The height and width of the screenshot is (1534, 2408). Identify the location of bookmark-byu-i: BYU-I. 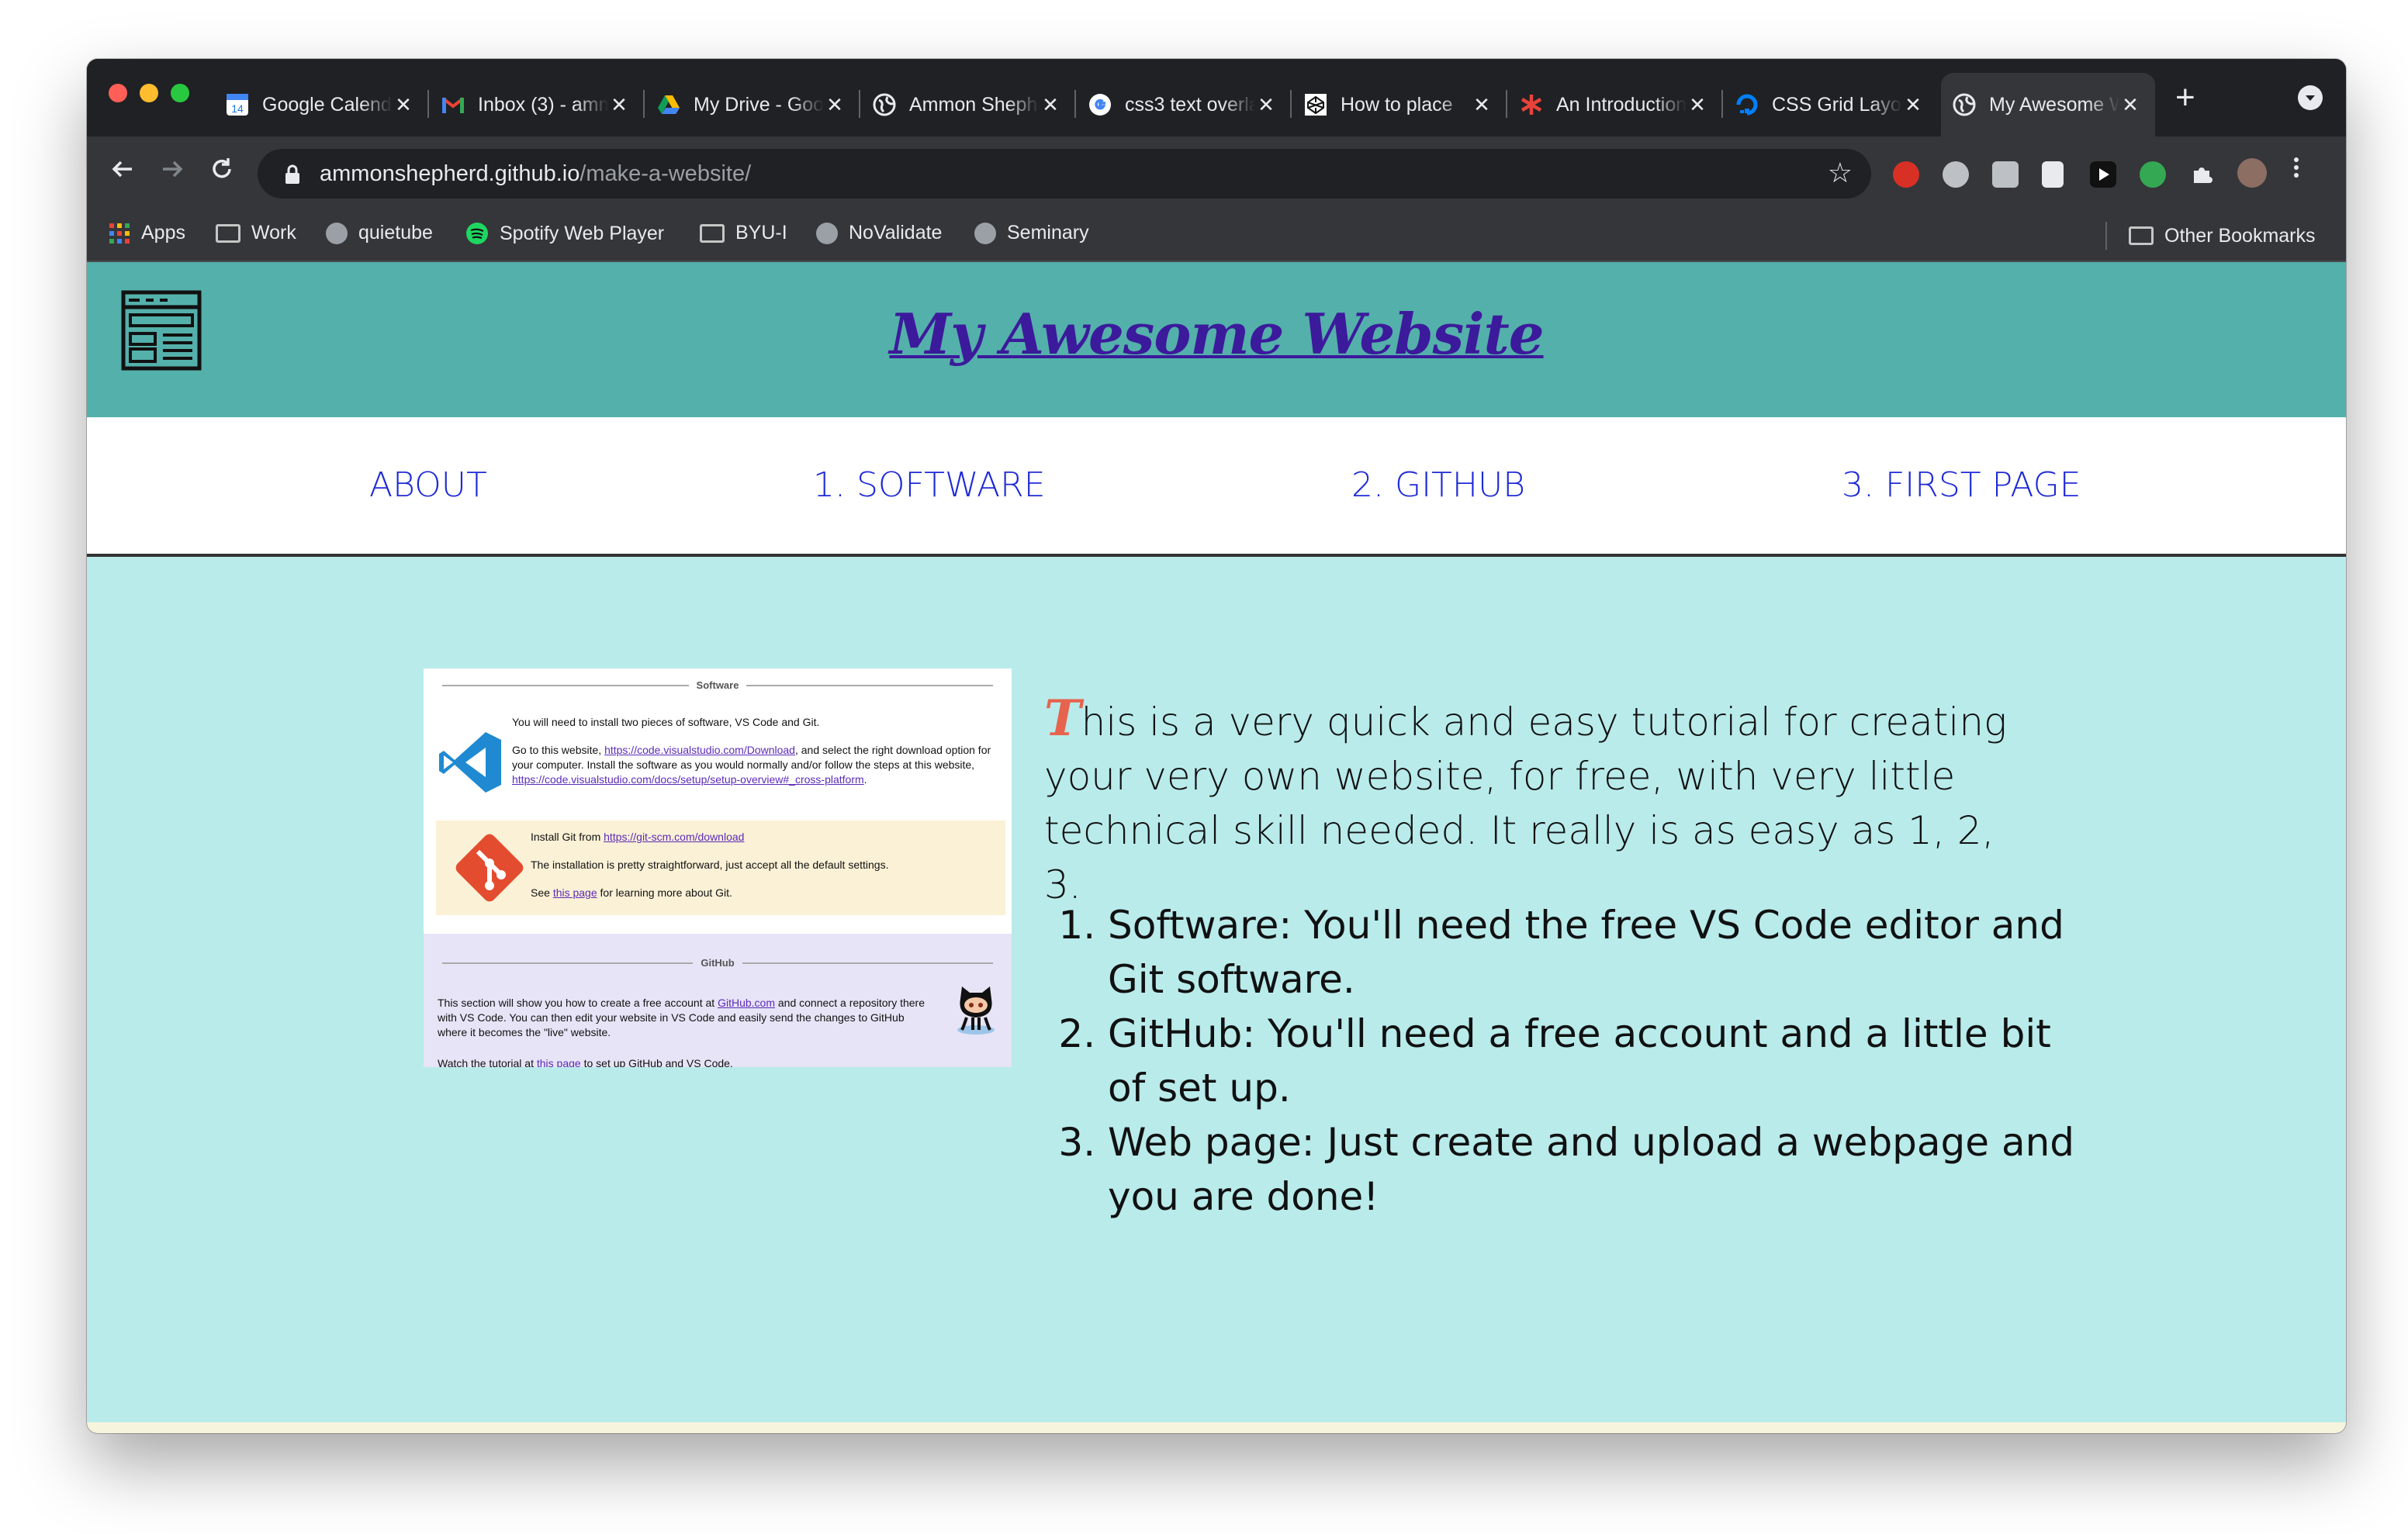
(743, 233).